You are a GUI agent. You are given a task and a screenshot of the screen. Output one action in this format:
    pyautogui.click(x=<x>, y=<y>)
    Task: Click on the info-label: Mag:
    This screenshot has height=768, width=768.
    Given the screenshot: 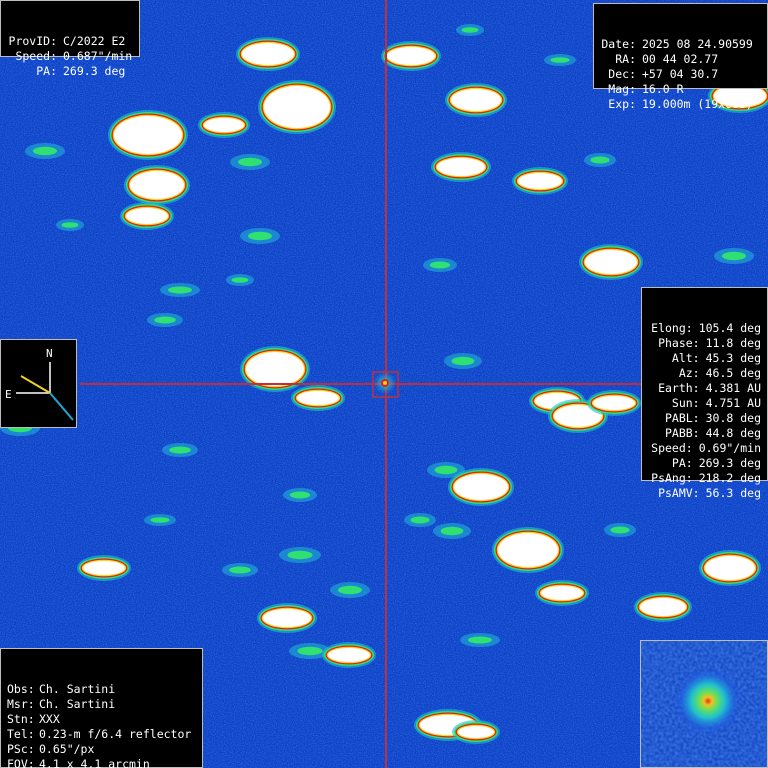 What is the action you would take?
    pyautogui.click(x=622, y=89)
    